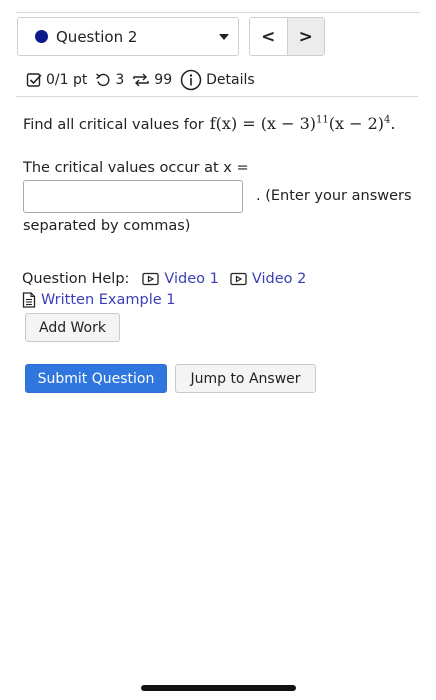  Describe the element at coordinates (217, 96) in the screenshot. I see `status-divider` at that location.